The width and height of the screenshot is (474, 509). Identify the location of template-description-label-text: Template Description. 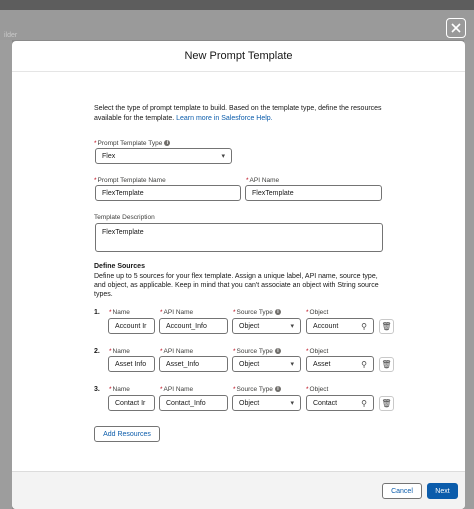
(124, 217).